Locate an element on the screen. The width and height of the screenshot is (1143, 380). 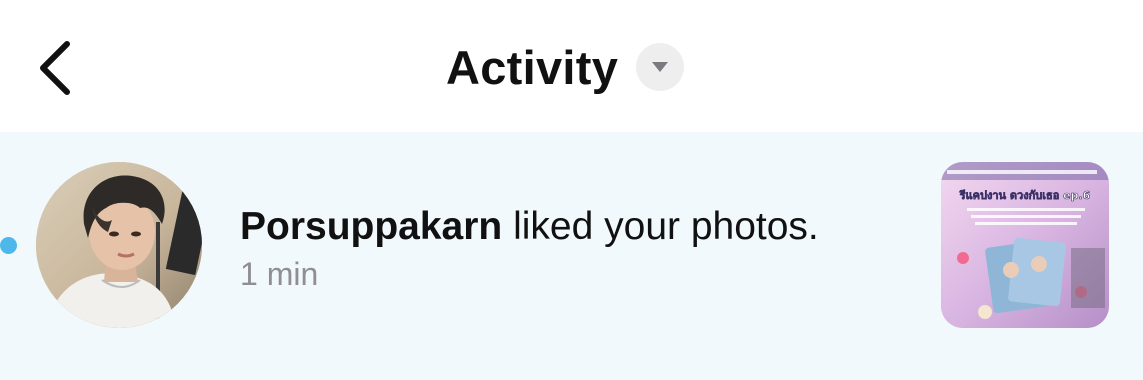
back-button is located at coordinates (54, 68).